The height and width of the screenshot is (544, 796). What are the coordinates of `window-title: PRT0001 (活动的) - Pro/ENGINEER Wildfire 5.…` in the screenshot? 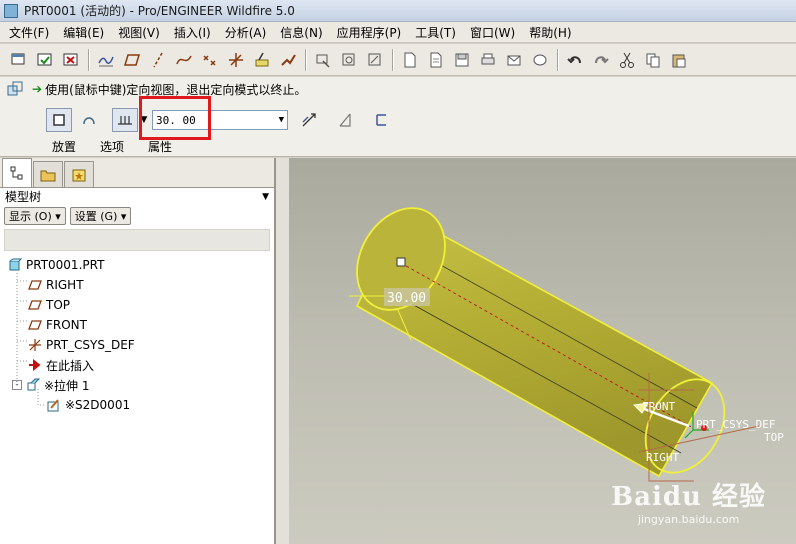 It's located at (159, 11).